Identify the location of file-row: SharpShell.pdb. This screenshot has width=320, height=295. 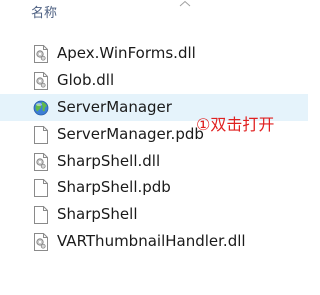
(154, 187).